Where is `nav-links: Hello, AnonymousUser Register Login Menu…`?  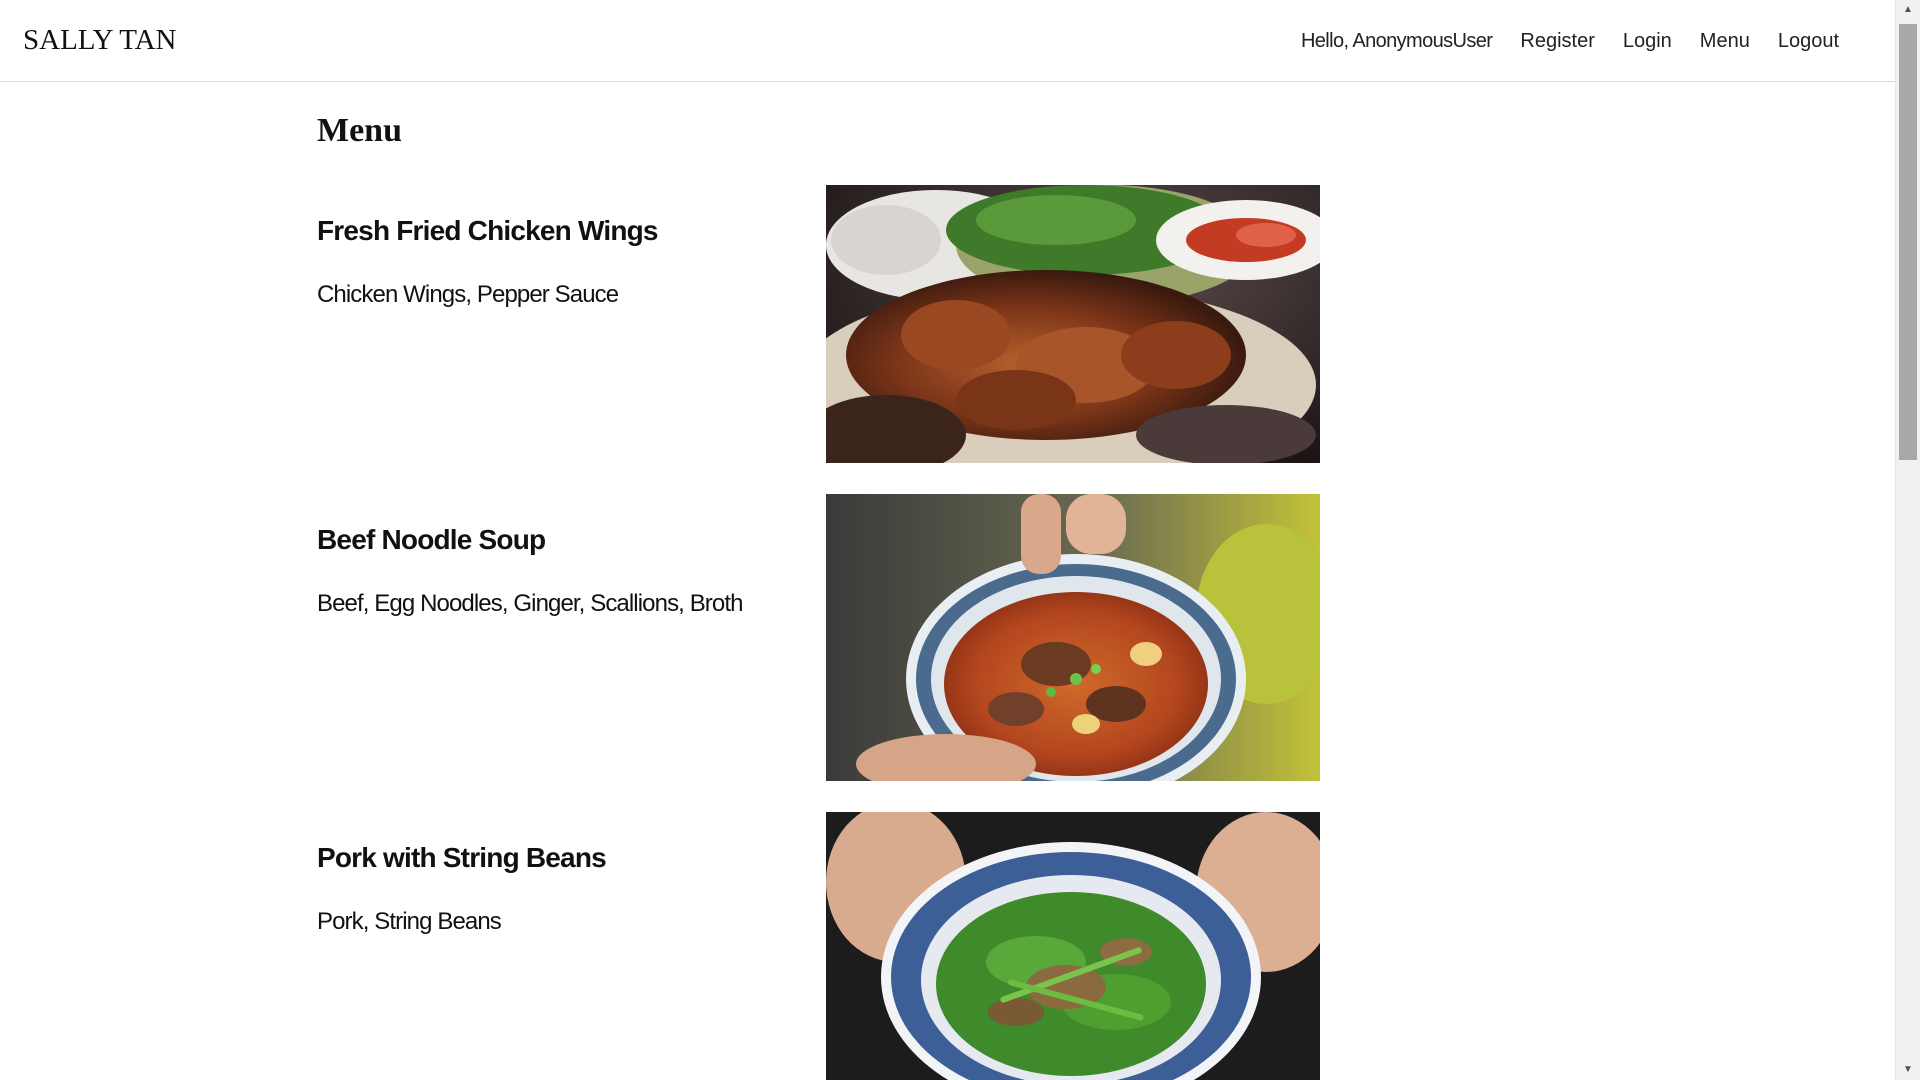 nav-links: Hello, AnonymousUser Register Login Menu… is located at coordinates (1570, 41).